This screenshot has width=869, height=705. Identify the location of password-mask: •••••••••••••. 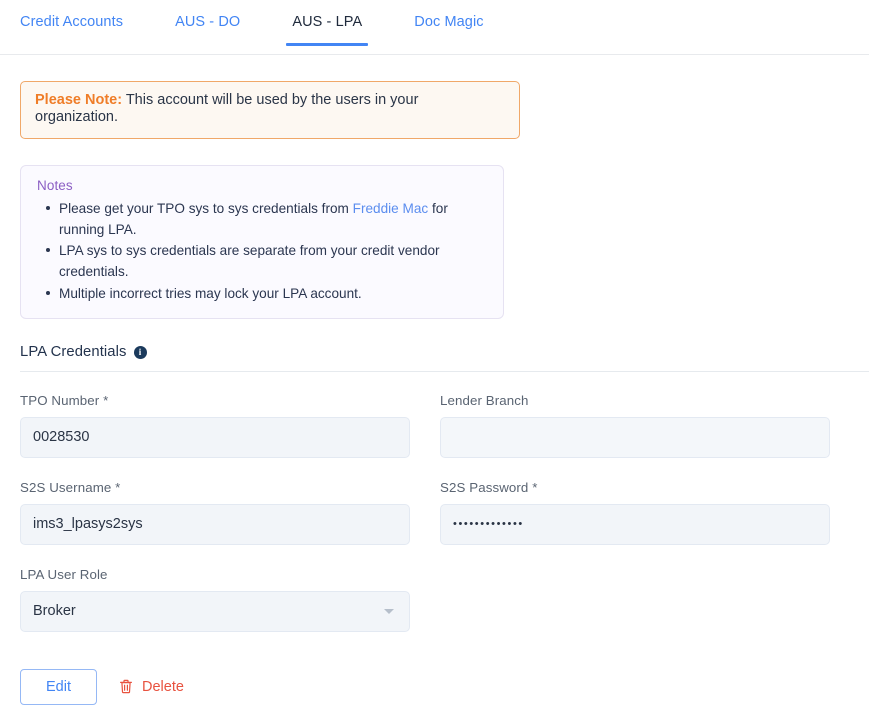
(488, 524).